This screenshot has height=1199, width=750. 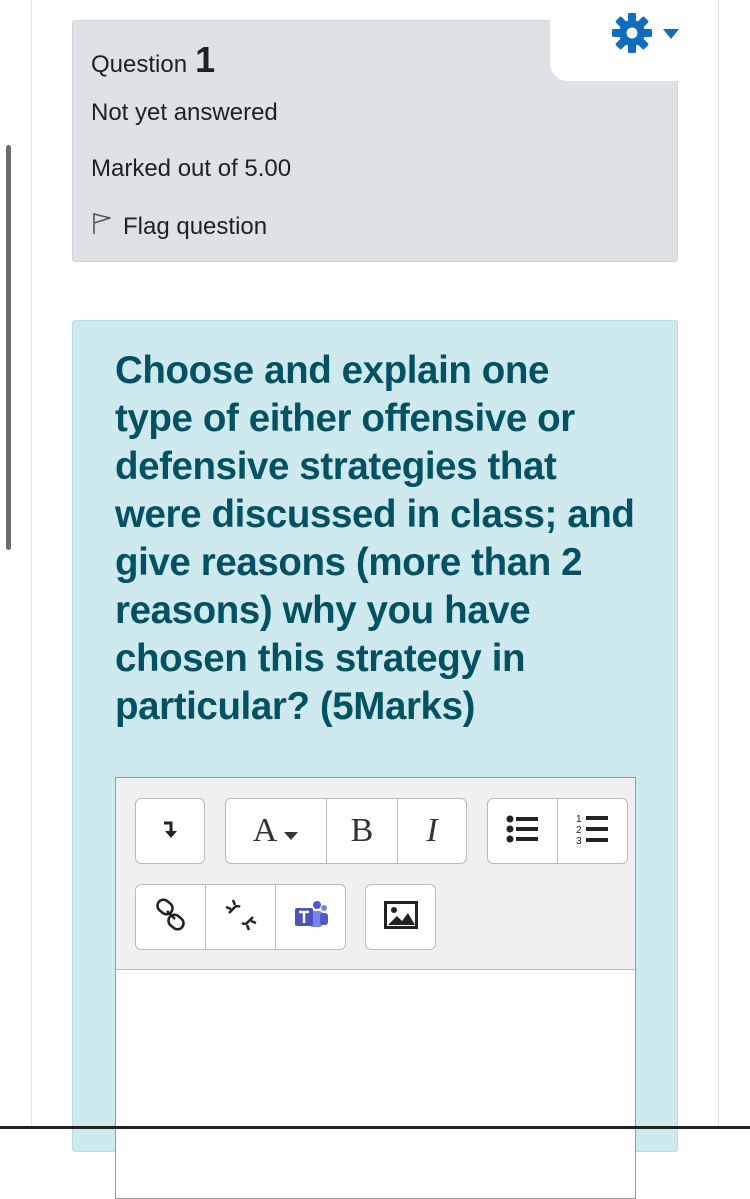 I want to click on svg-text: 1, so click(x=579, y=819).